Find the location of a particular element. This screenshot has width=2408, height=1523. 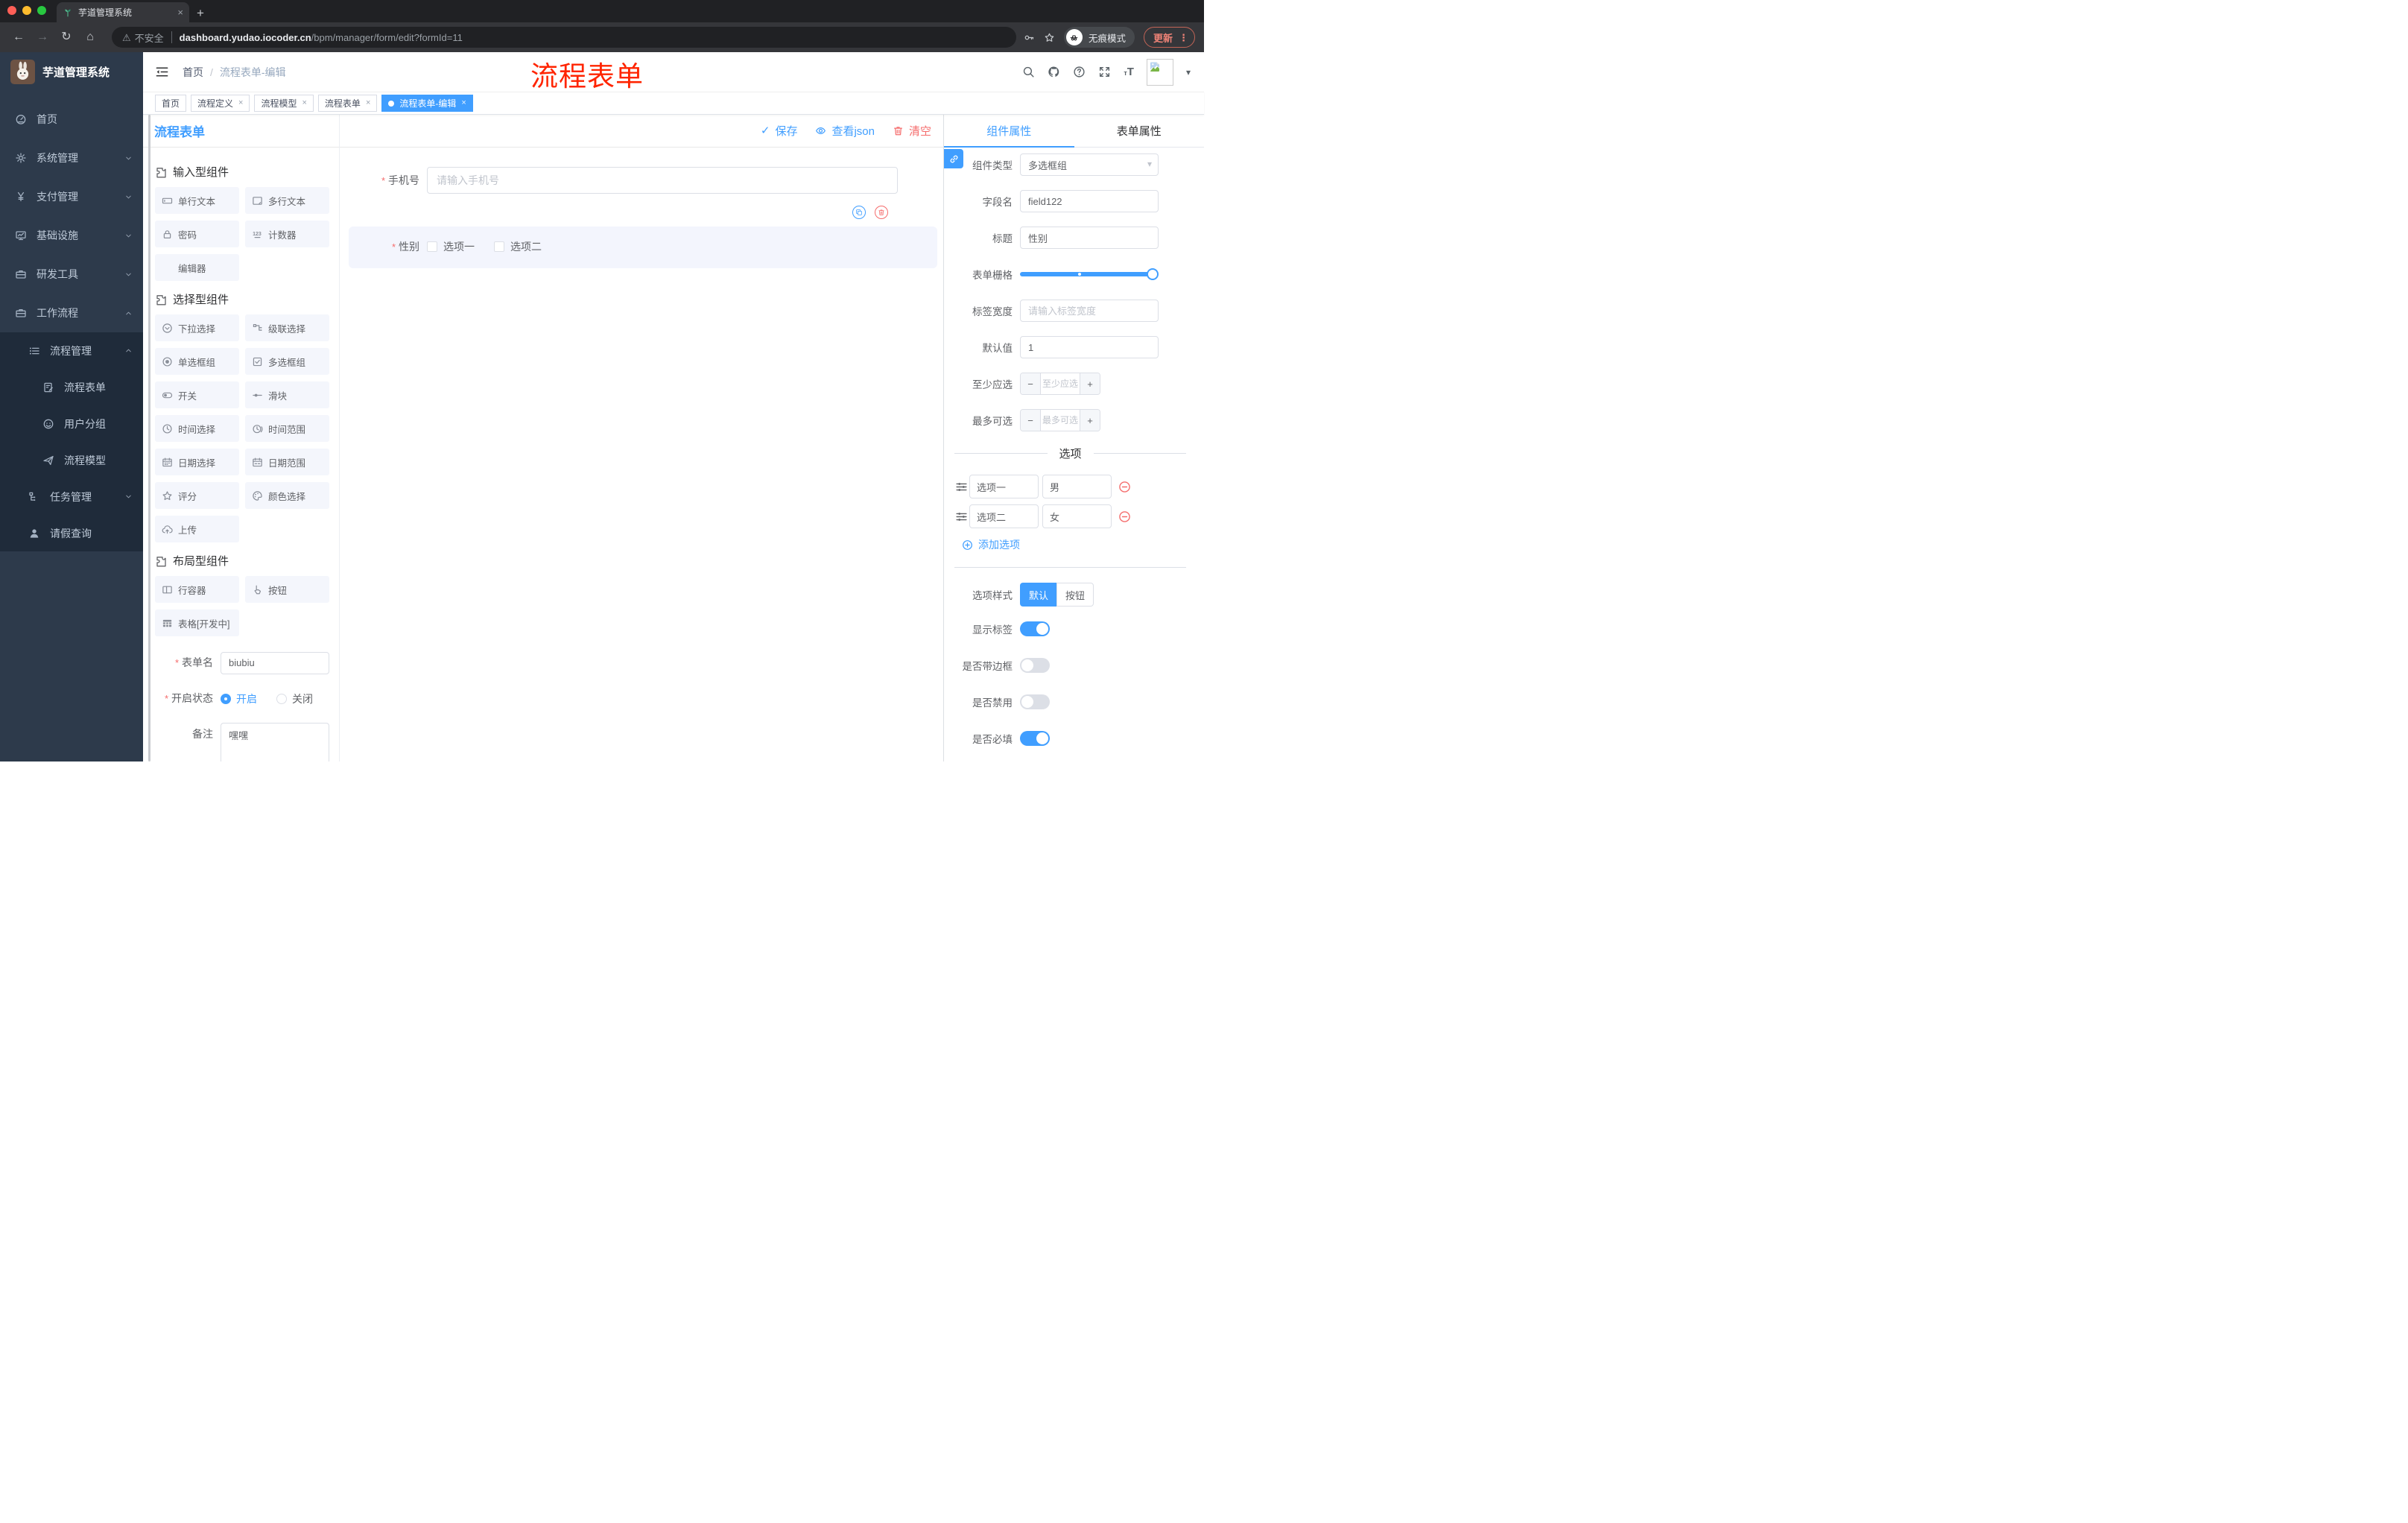

tab-流程模型: 流程模型 × is located at coordinates (284, 104).